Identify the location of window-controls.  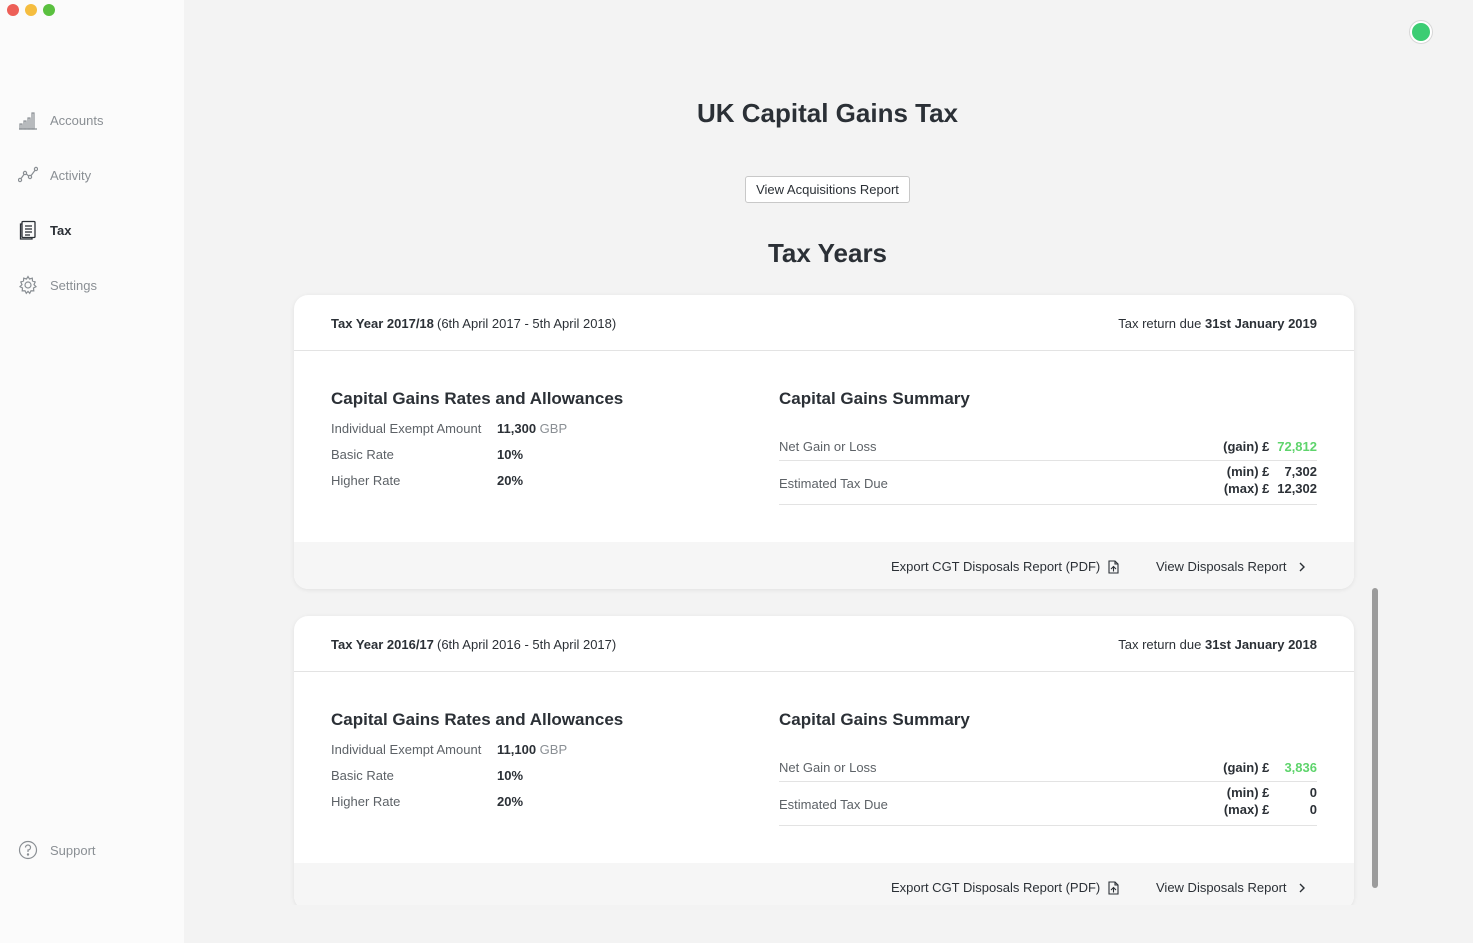
(31, 10).